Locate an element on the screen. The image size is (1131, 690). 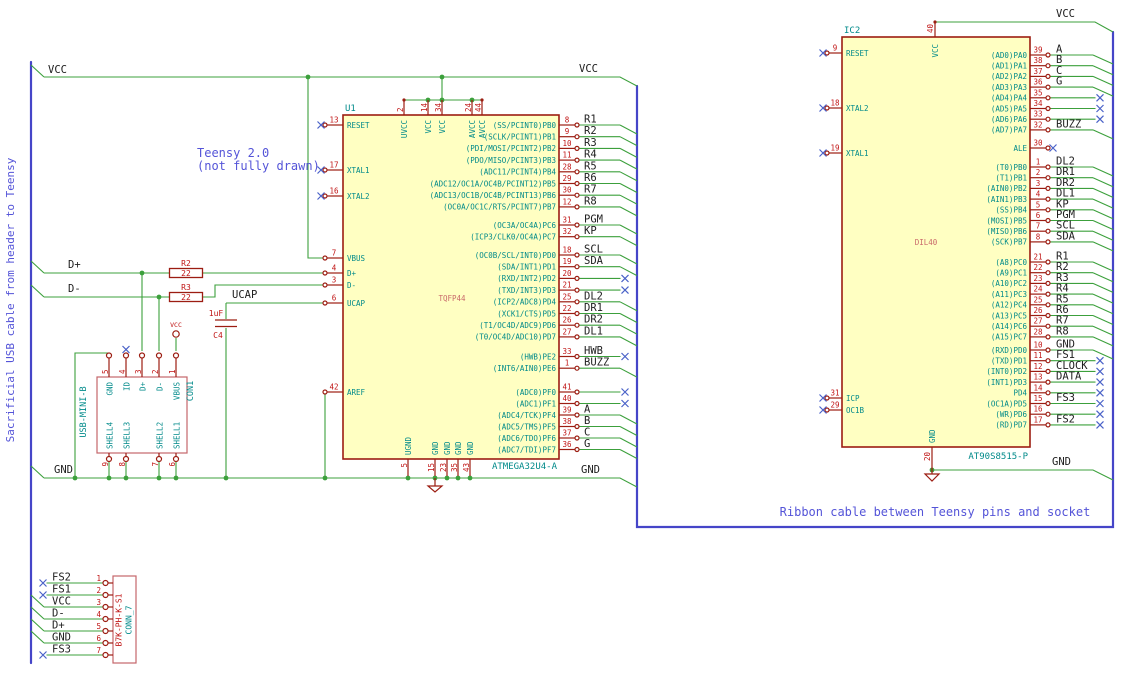
pin-number: 32 is located at coordinates (1037, 124).